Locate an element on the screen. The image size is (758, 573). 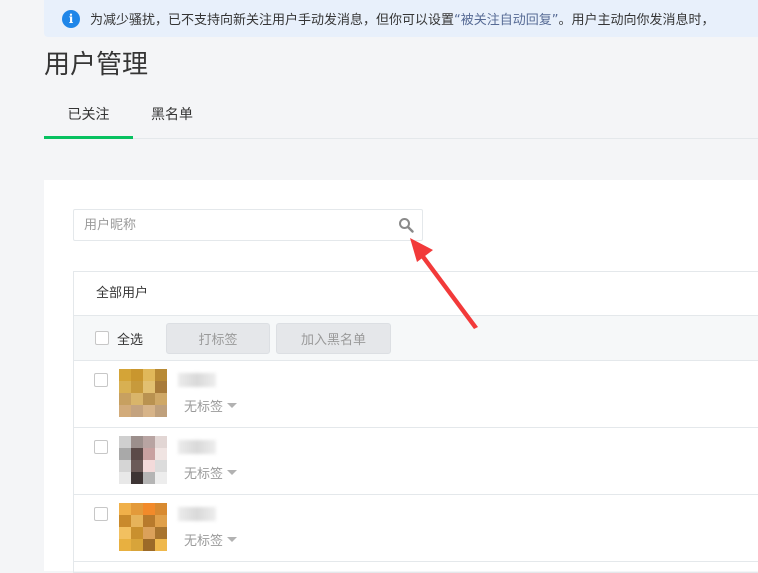
tag-button: 打标签 is located at coordinates (218, 338).